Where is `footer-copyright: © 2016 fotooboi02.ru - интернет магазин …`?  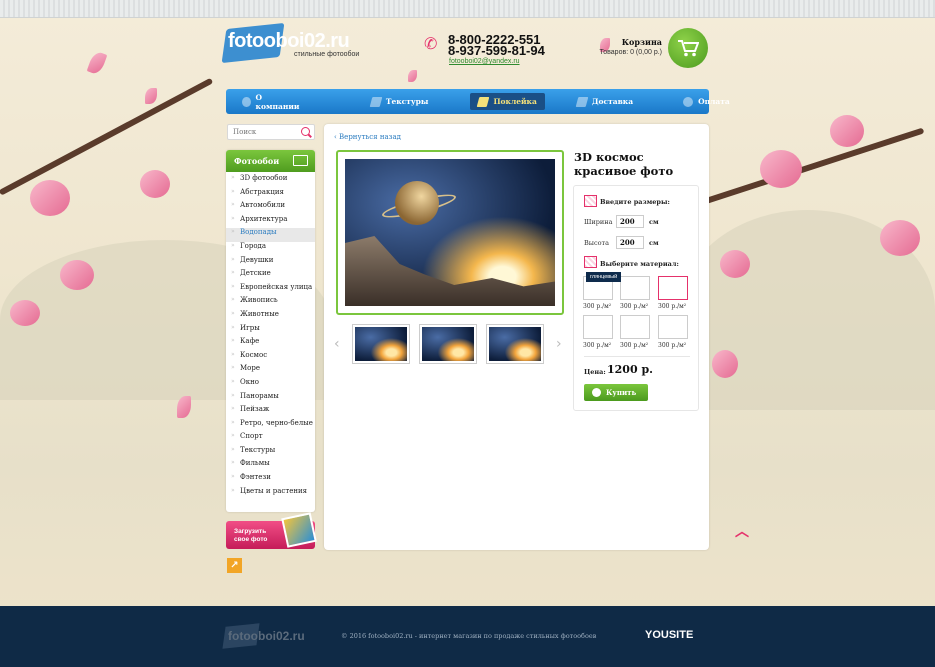
footer-copyright: © 2016 fotooboi02.ru - интернет магазин … is located at coordinates (469, 636).